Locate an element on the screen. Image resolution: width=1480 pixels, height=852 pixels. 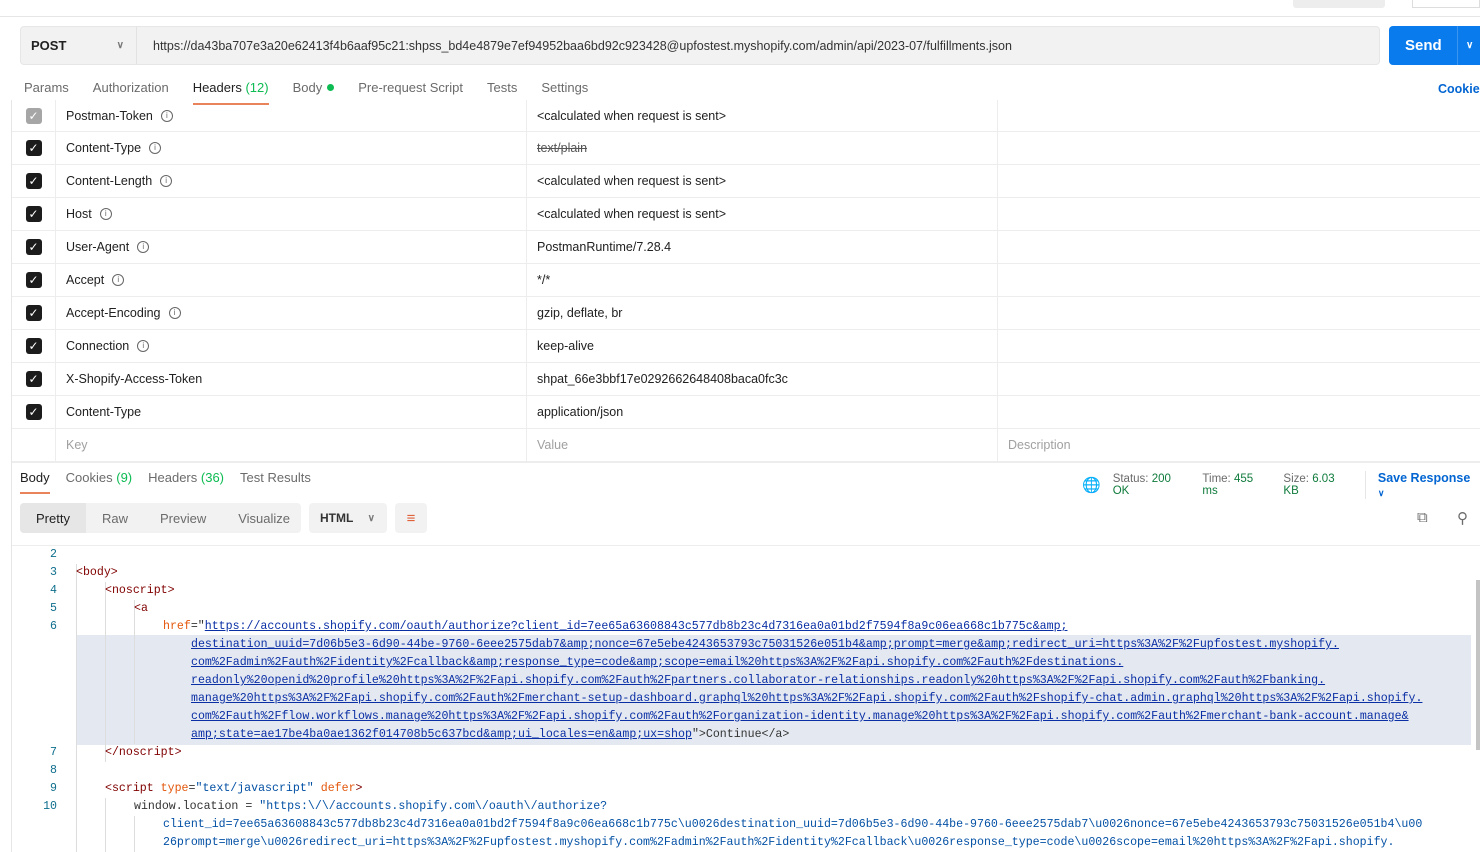
method-select: POST ∨ is located at coordinates (79, 45).